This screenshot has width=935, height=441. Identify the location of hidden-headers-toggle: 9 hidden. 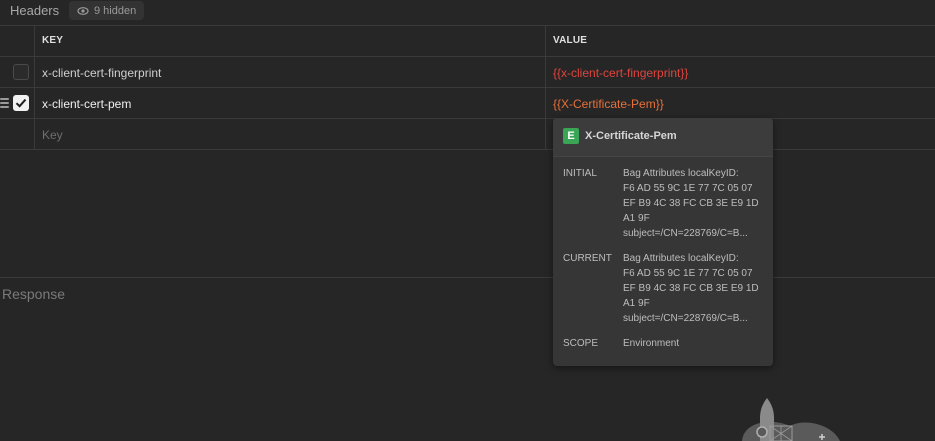
(107, 10).